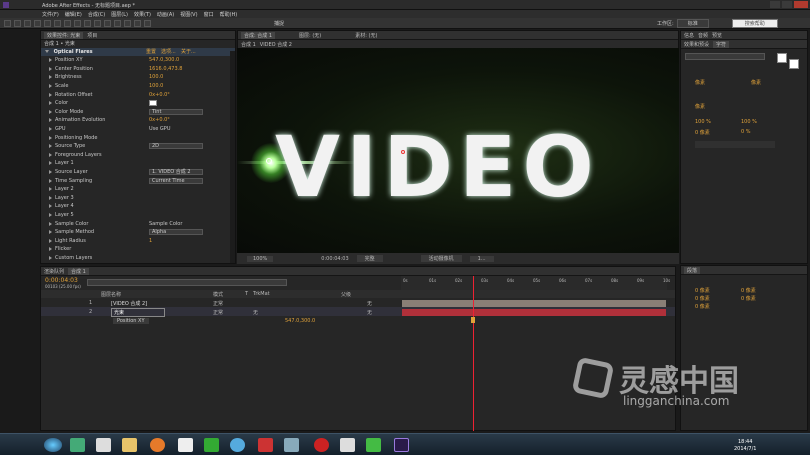  What do you see at coordinates (142, 198) in the screenshot?
I see `property-row: Layer 3` at bounding box center [142, 198].